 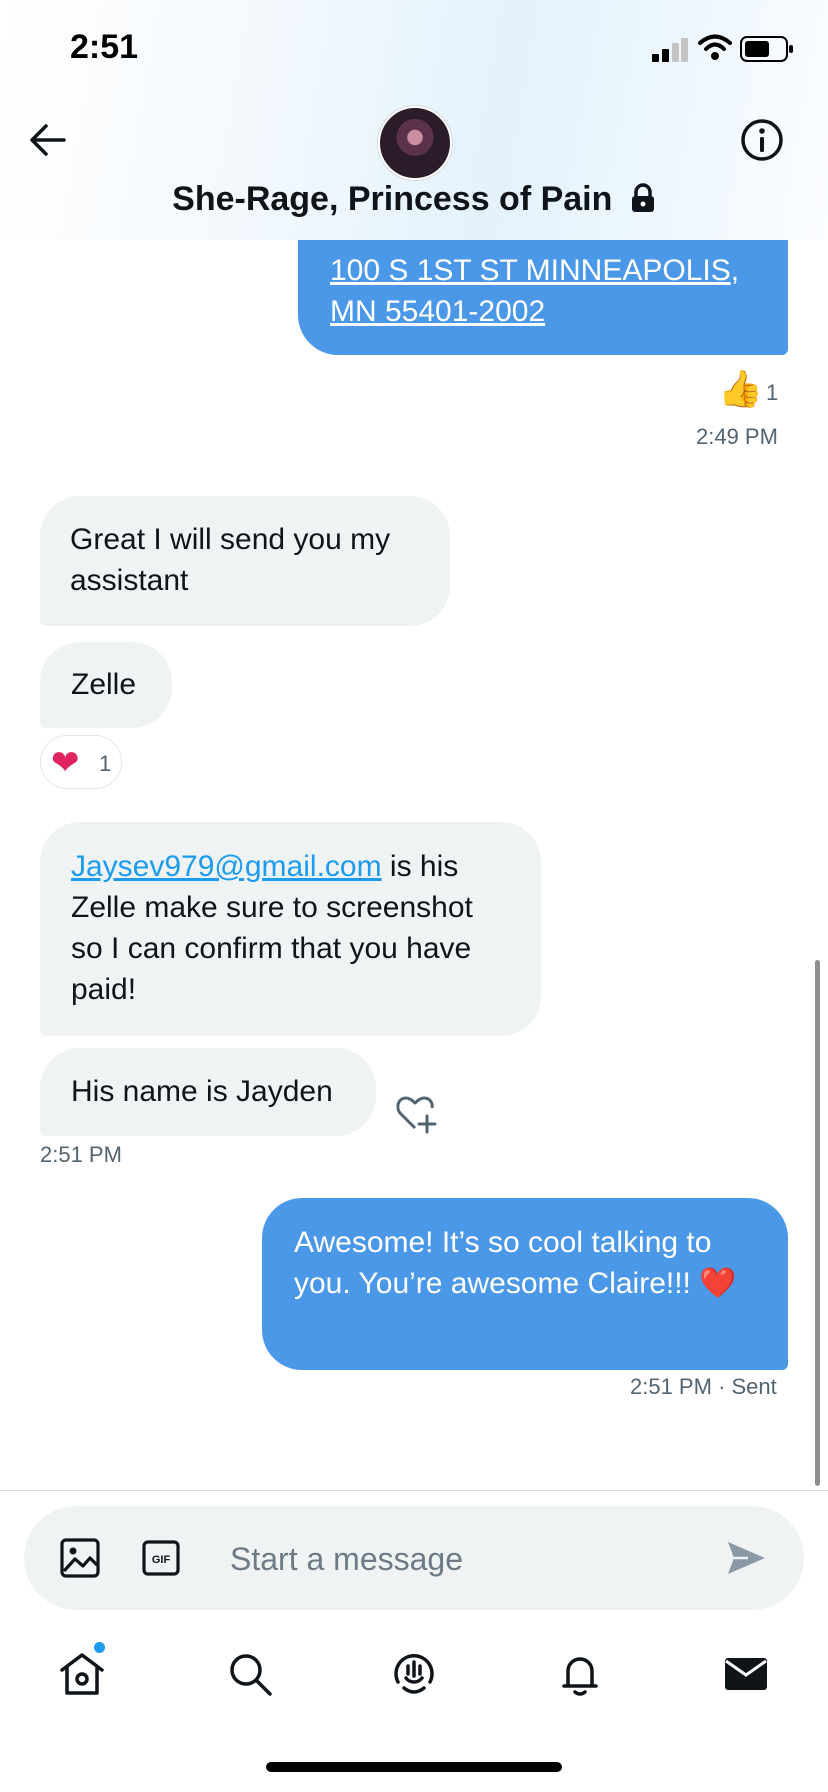 What do you see at coordinates (81, 762) in the screenshot?
I see `heart-reaction: ❤ 1` at bounding box center [81, 762].